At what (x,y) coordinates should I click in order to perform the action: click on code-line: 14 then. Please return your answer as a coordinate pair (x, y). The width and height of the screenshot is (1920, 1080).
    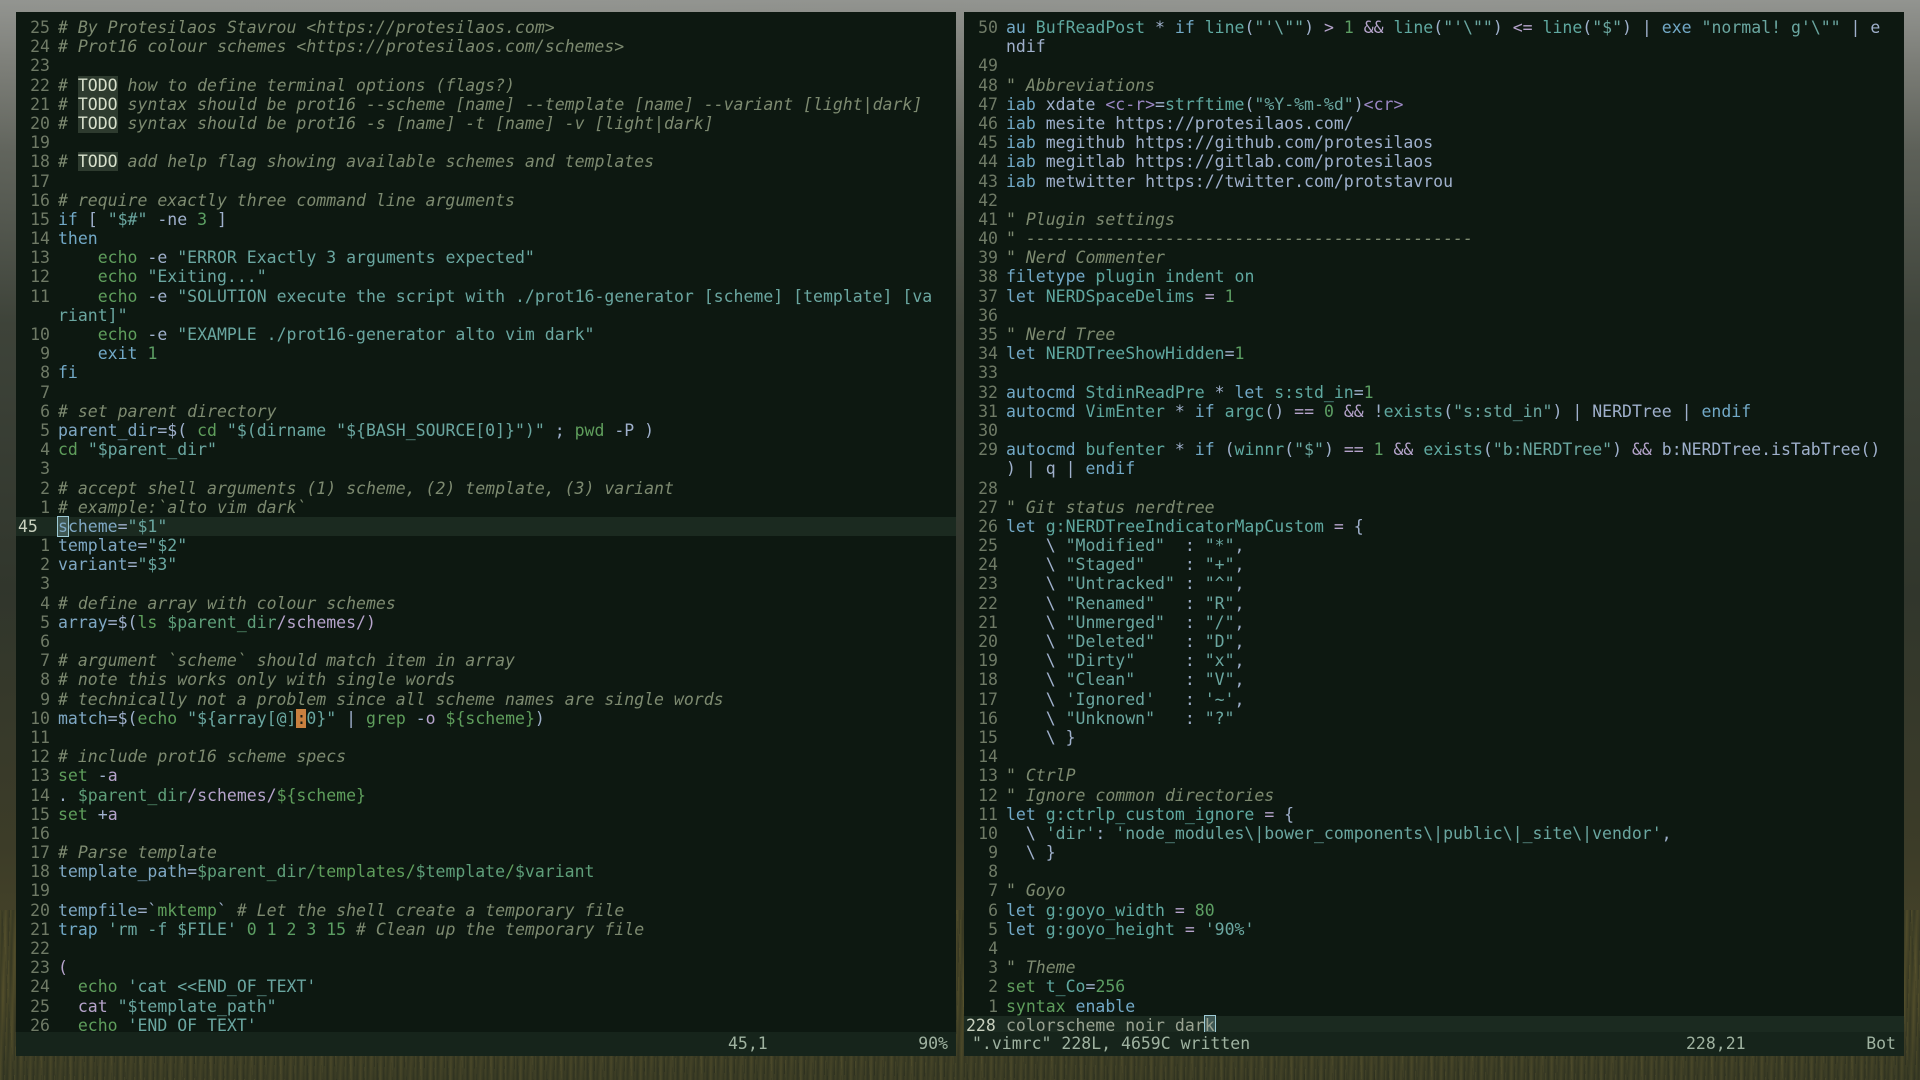
    Looking at the image, I should click on (486, 238).